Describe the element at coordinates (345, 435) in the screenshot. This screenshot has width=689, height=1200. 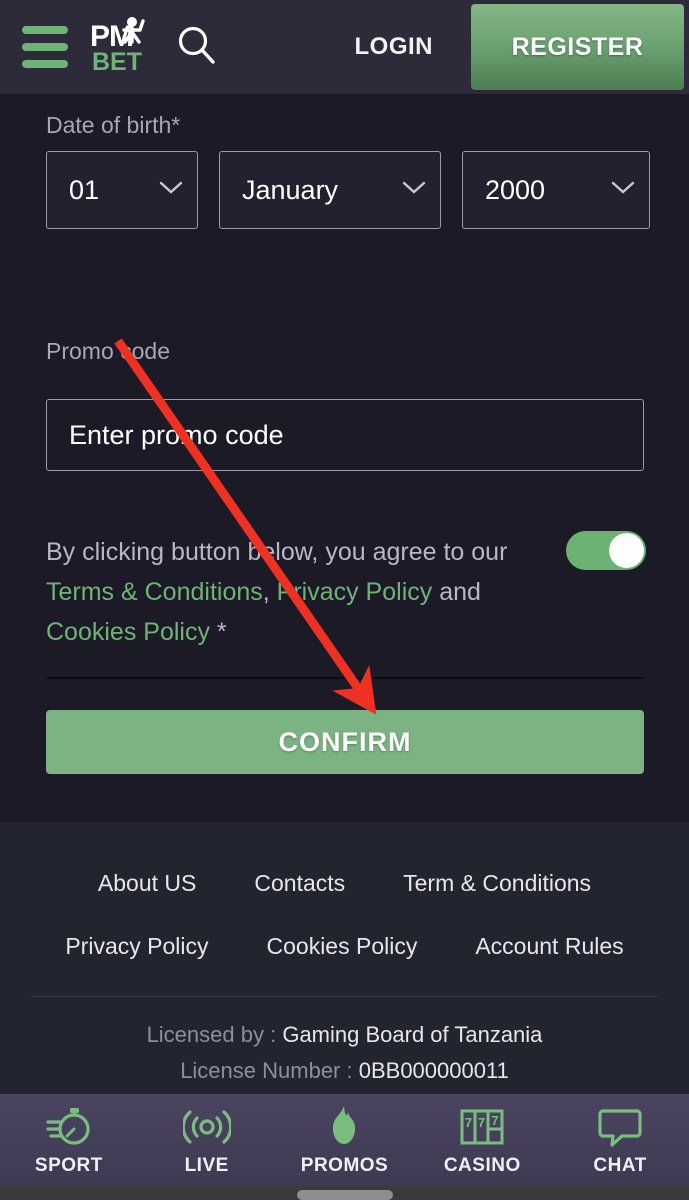
I see `promo-code-input` at that location.